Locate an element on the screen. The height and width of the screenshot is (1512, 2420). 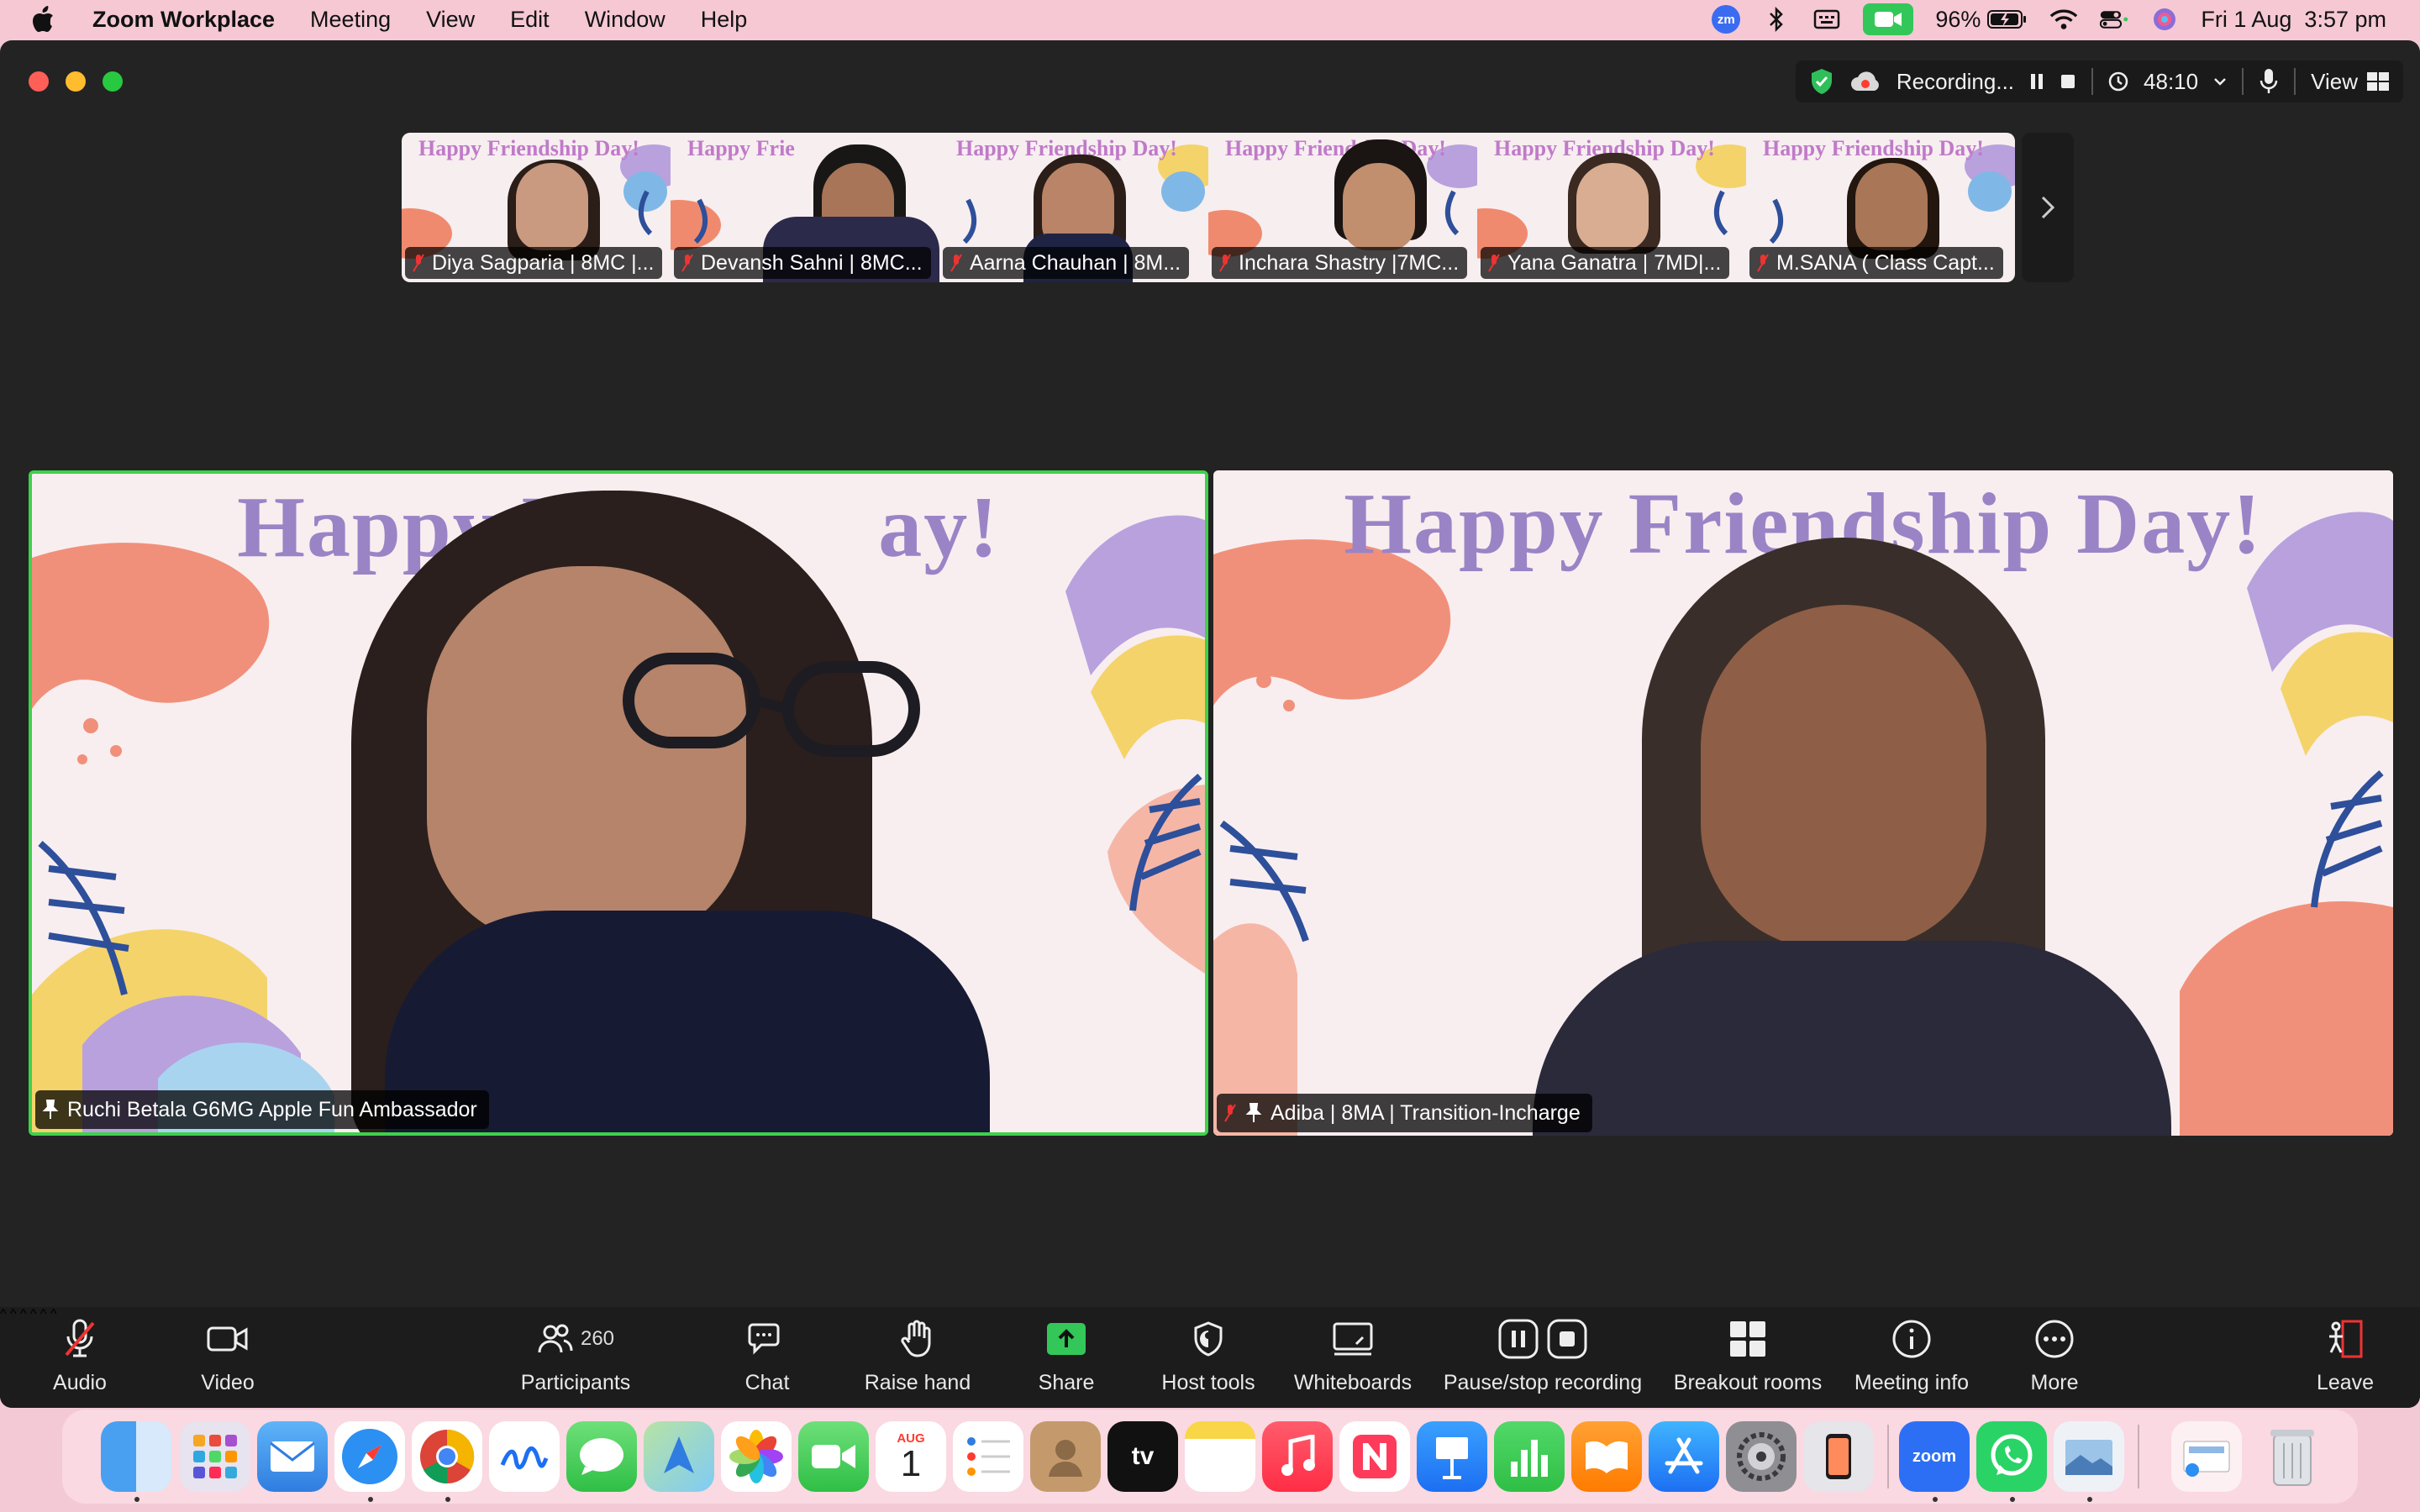
chevron-down-icon is located at coordinates (2220, 81).